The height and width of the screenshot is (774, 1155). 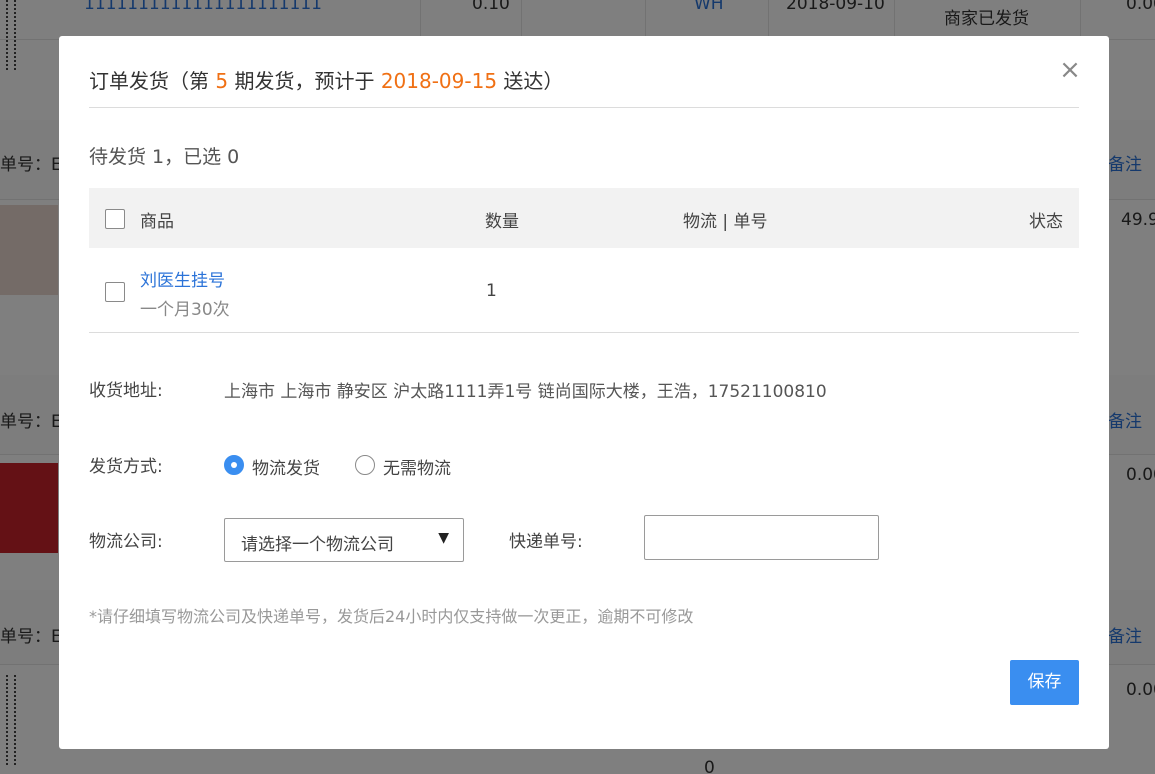 What do you see at coordinates (761, 537) in the screenshot?
I see `tracking-number-input` at bounding box center [761, 537].